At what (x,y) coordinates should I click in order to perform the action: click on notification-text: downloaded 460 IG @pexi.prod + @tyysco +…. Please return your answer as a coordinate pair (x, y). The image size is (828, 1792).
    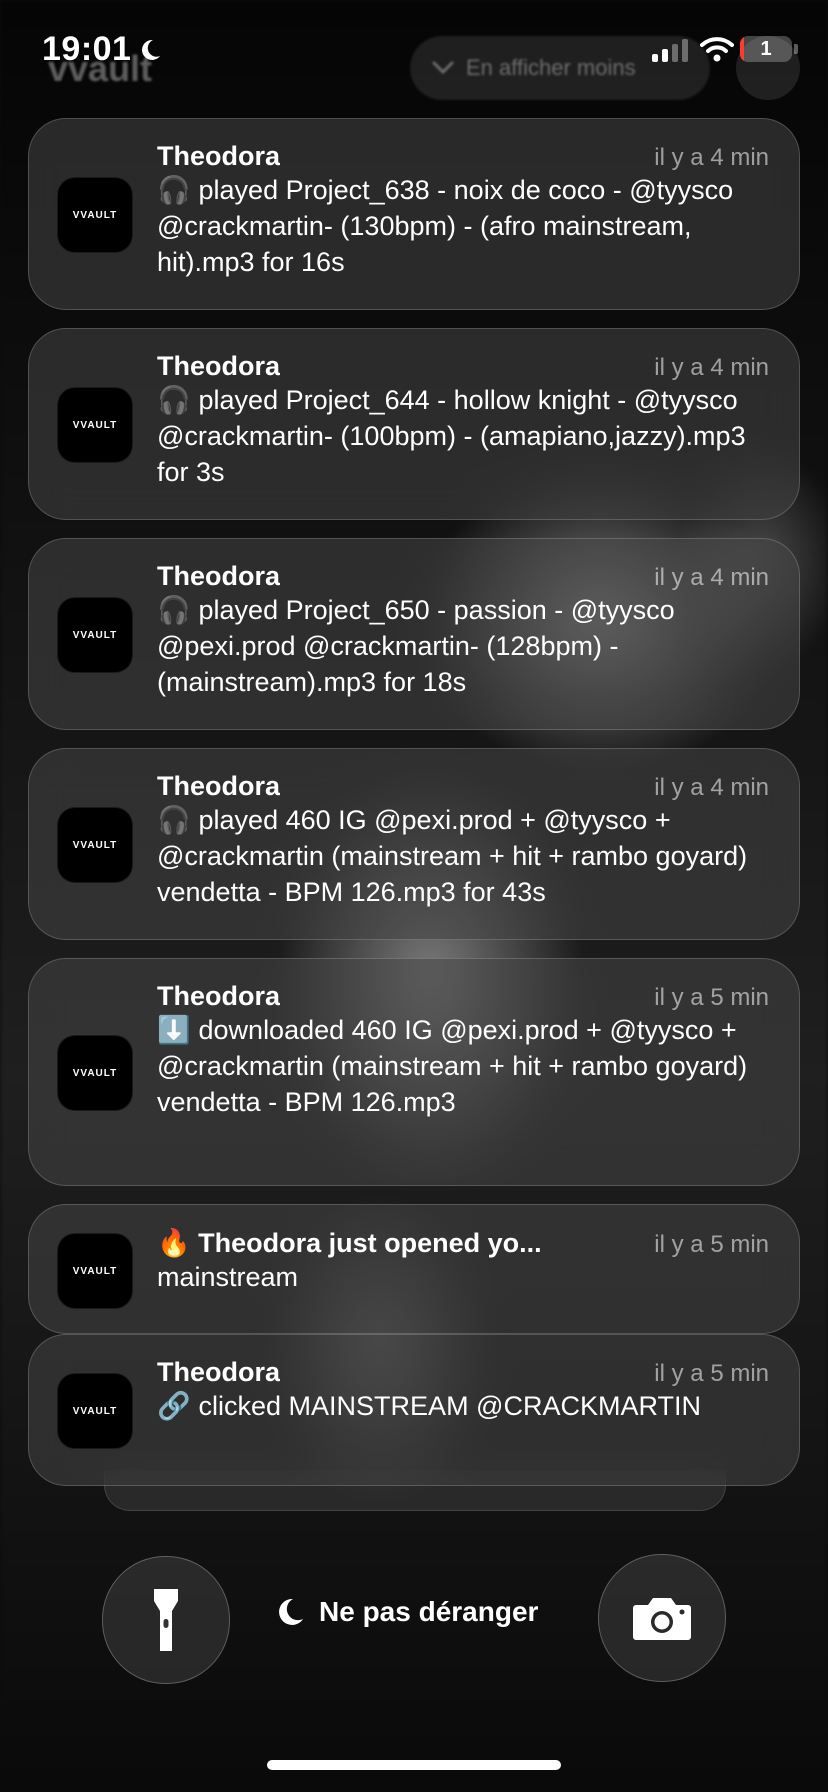
    Looking at the image, I should click on (452, 1066).